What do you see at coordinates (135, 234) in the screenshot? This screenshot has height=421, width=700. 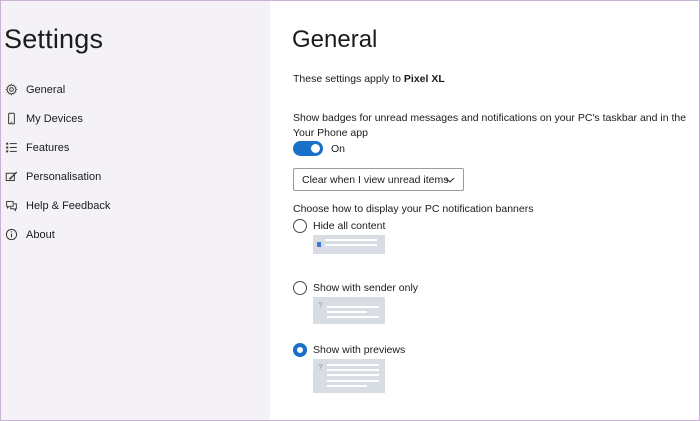 I see `sidebar-item-about: About` at bounding box center [135, 234].